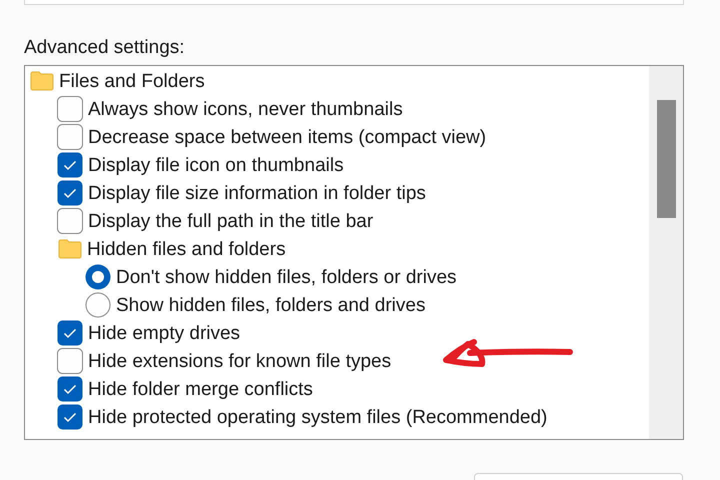 This screenshot has width=720, height=480. Describe the element at coordinates (666, 159) in the screenshot. I see `scrollbar-thumb` at that location.